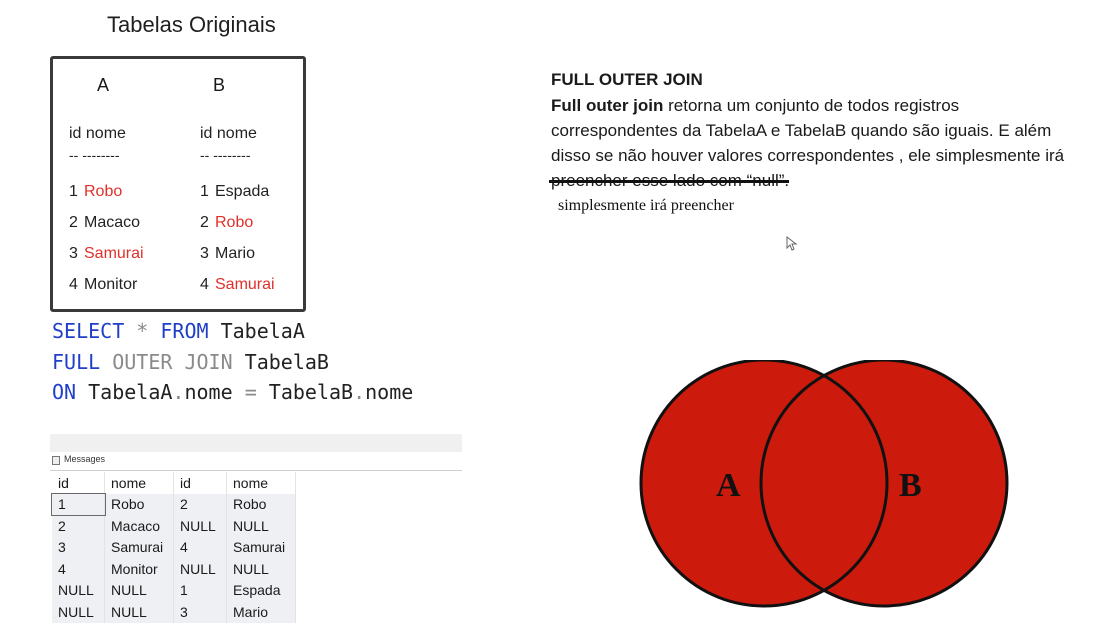  What do you see at coordinates (114, 253) in the screenshot?
I see `table-a-row-name: Samurai` at bounding box center [114, 253].